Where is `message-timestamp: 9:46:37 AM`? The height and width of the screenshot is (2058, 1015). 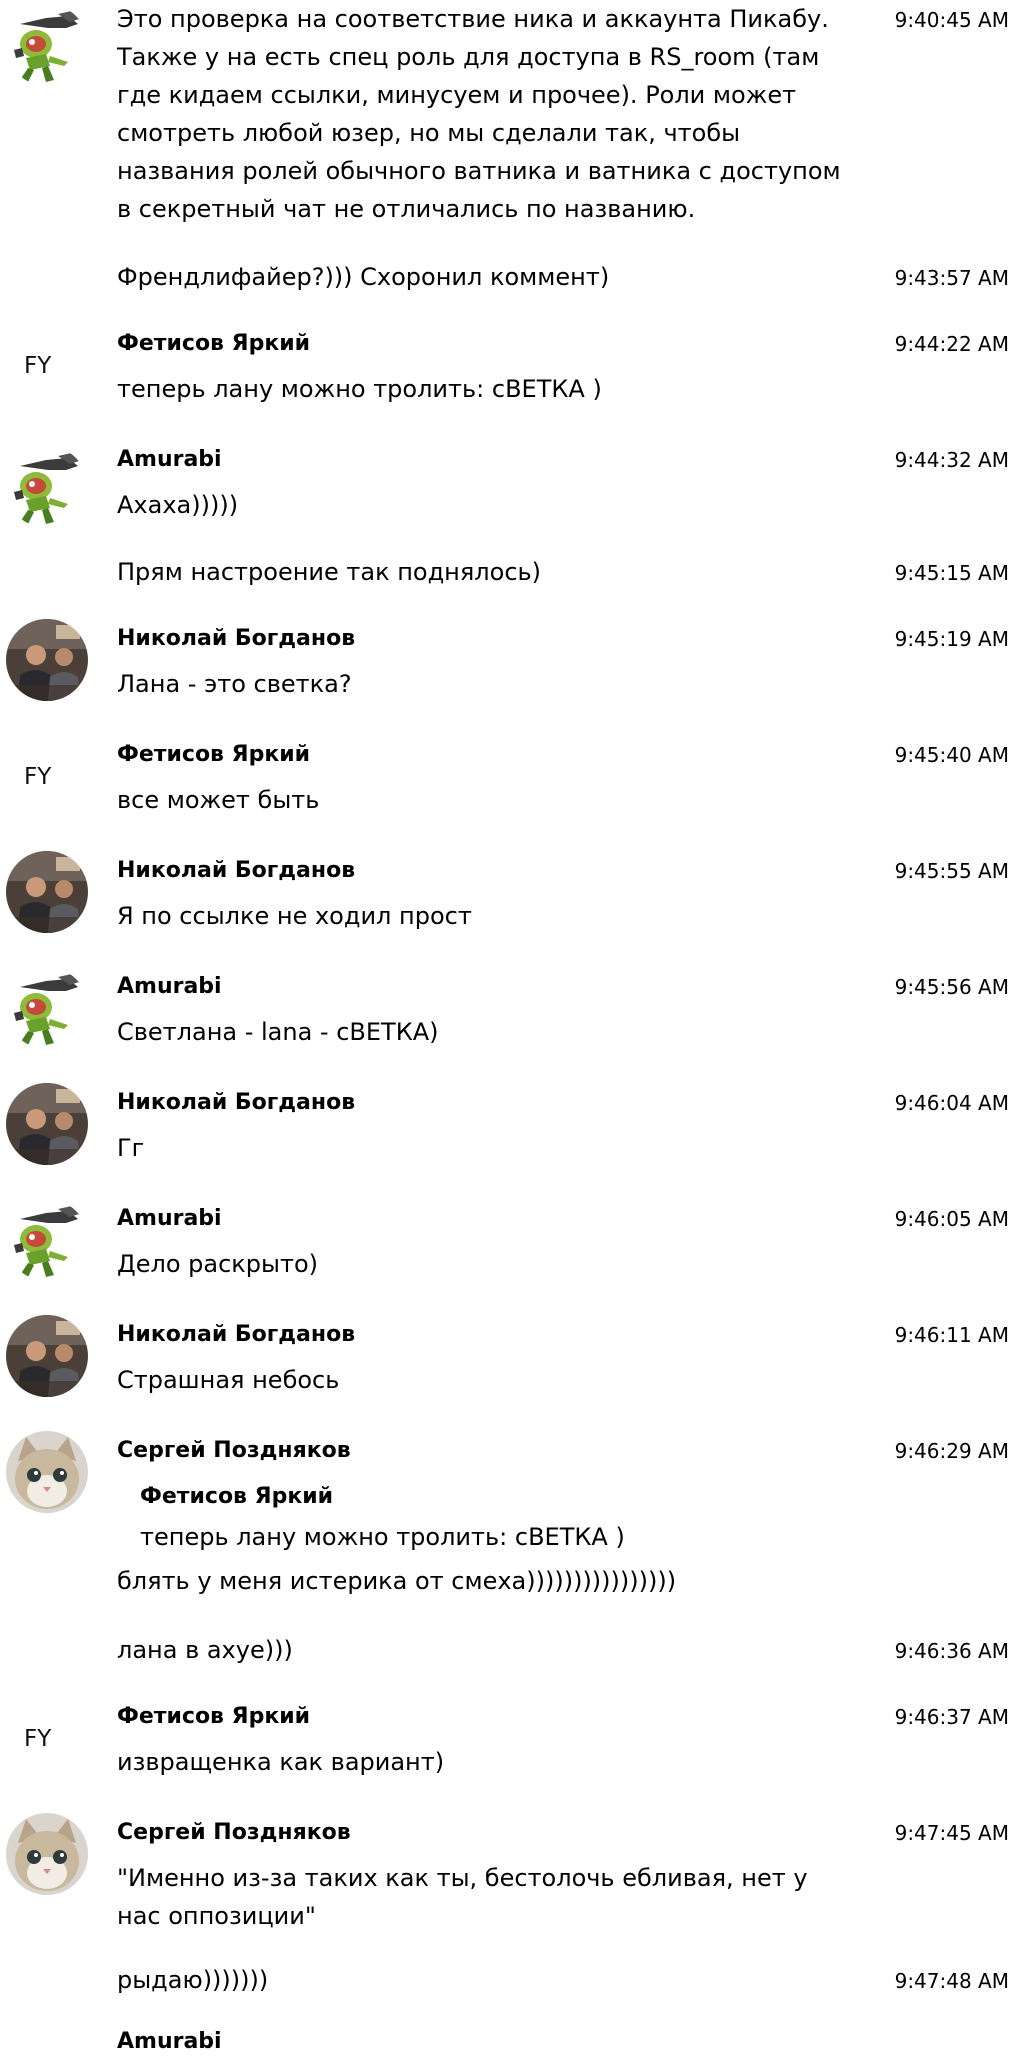
message-timestamp: 9:46:37 AM is located at coordinates (951, 1717).